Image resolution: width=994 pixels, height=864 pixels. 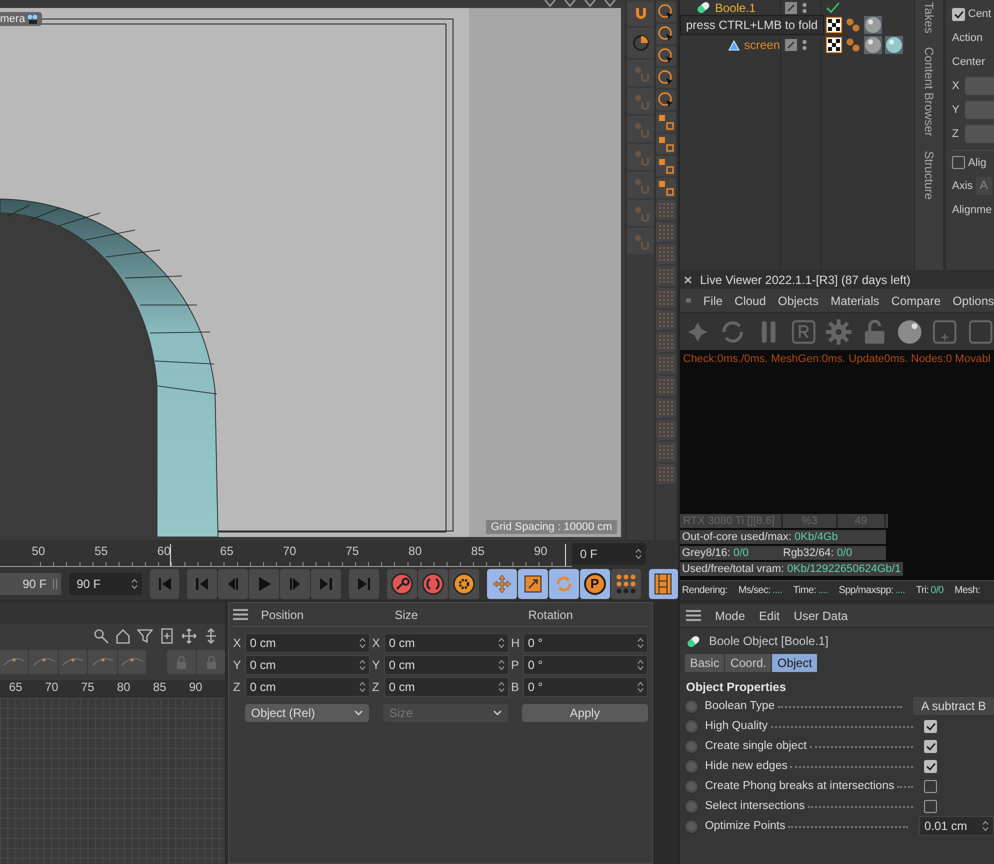 What do you see at coordinates (798, 301) in the screenshot?
I see `menu-item: Objects` at bounding box center [798, 301].